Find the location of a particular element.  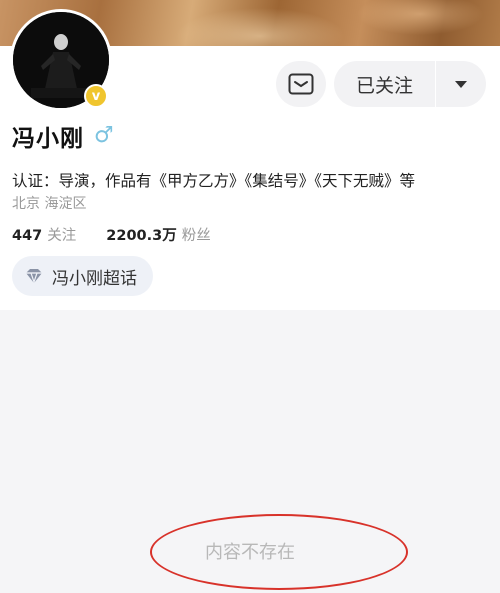

follow-control: 已关注 is located at coordinates (410, 84).